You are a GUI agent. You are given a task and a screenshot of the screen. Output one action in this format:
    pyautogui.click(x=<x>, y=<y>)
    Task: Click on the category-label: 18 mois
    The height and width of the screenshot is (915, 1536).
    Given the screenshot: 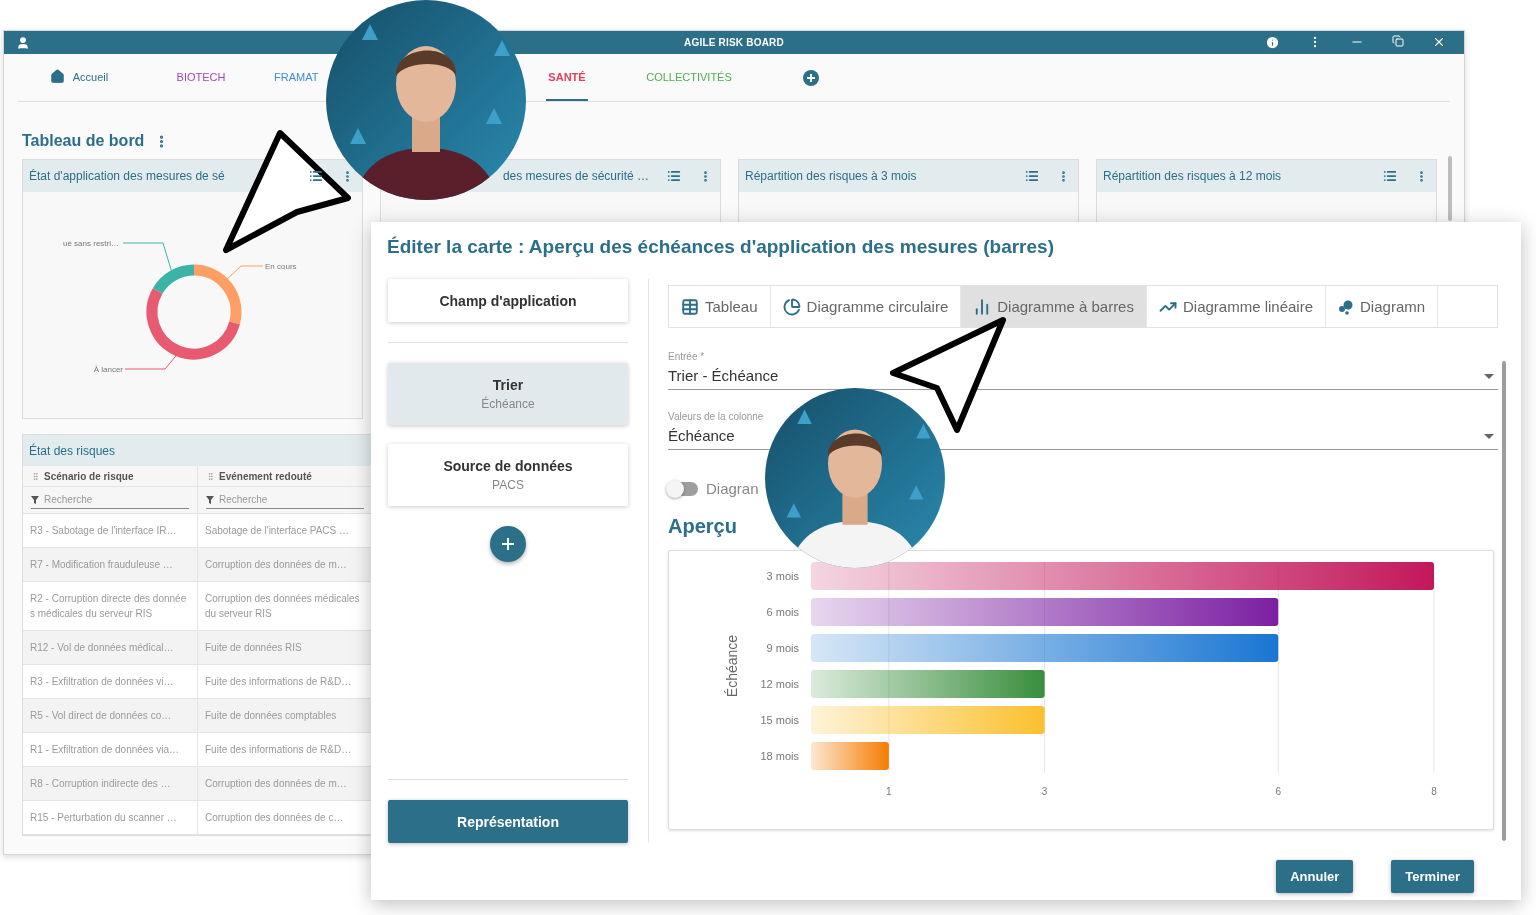 What is the action you would take?
    pyautogui.click(x=779, y=756)
    